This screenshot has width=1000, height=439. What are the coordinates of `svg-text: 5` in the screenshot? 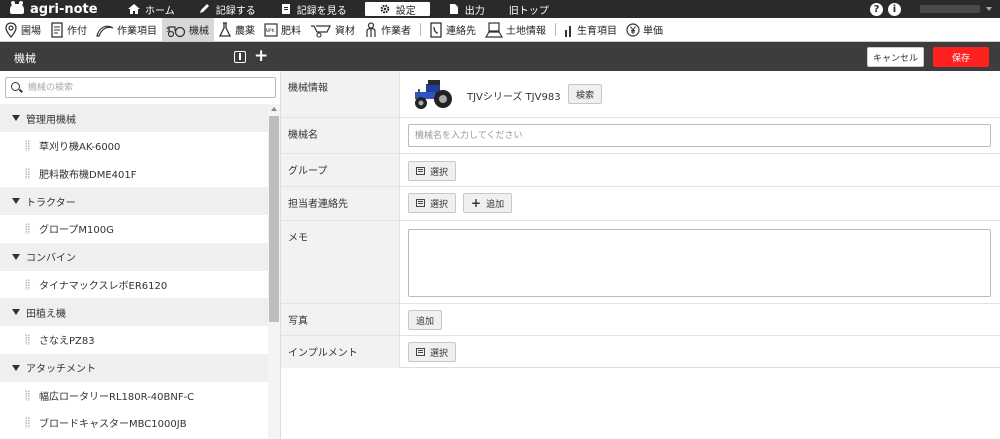 It's located at (168, 30).